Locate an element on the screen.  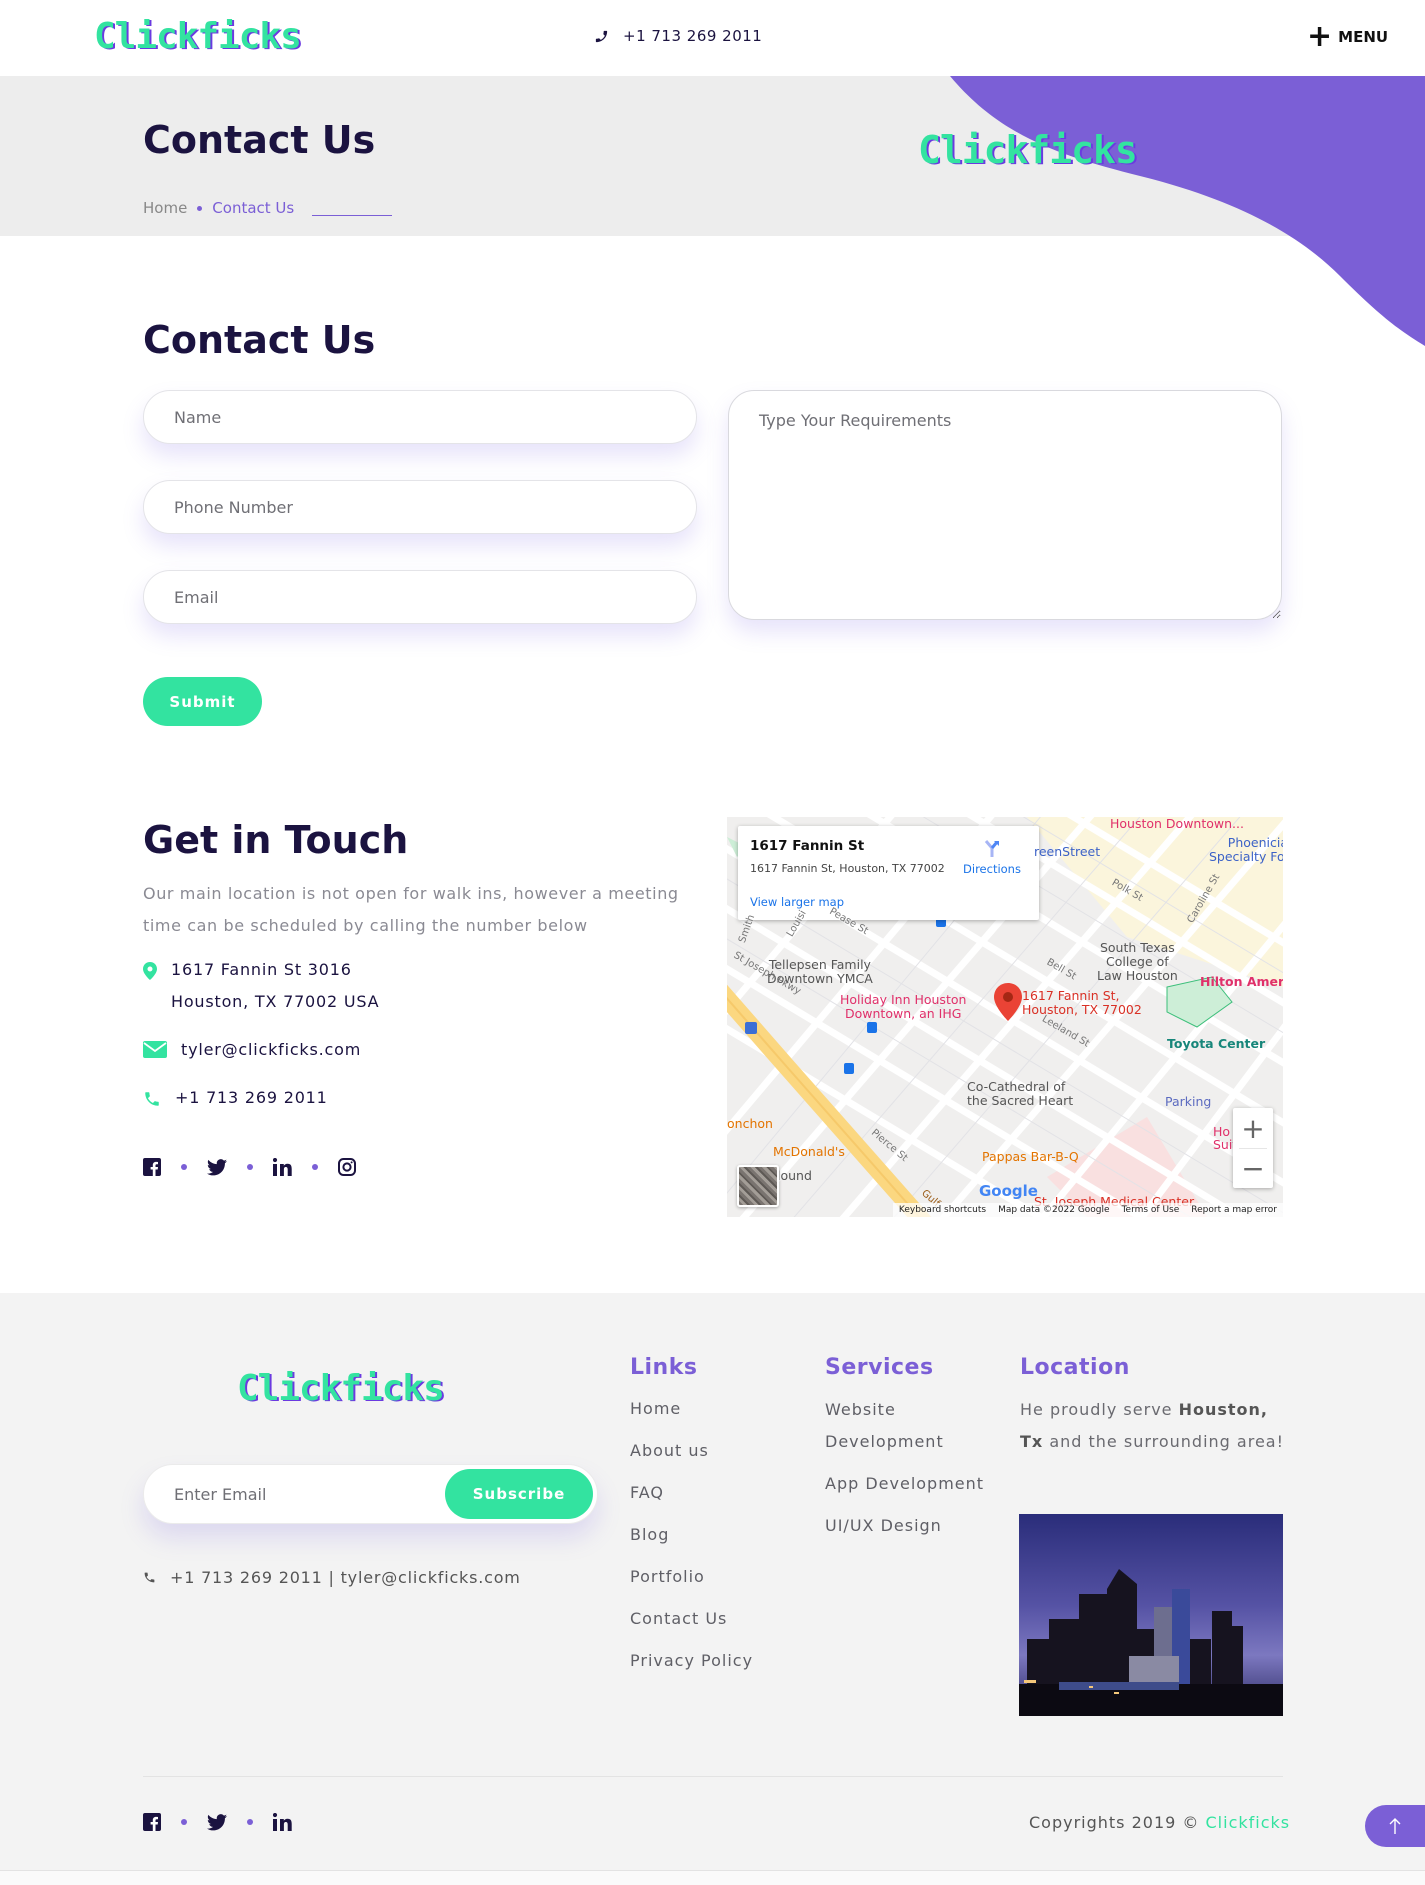
service-app-development: App Development is located at coordinates (910, 1484).